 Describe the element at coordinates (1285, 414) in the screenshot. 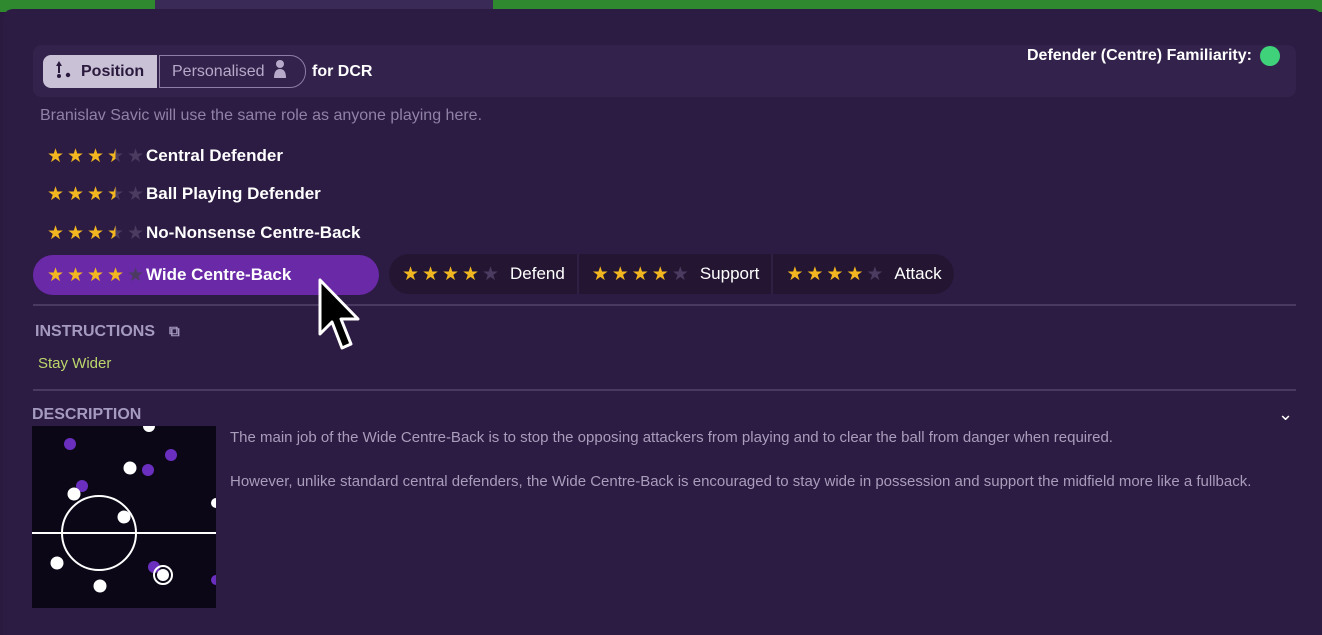

I see `chevron-down-icon: ⌄` at that location.